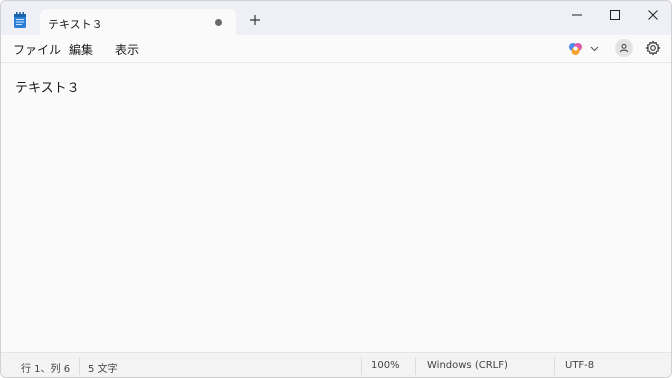 This screenshot has width=672, height=378. Describe the element at coordinates (81, 49) in the screenshot. I see `menu-edit: 編集` at that location.